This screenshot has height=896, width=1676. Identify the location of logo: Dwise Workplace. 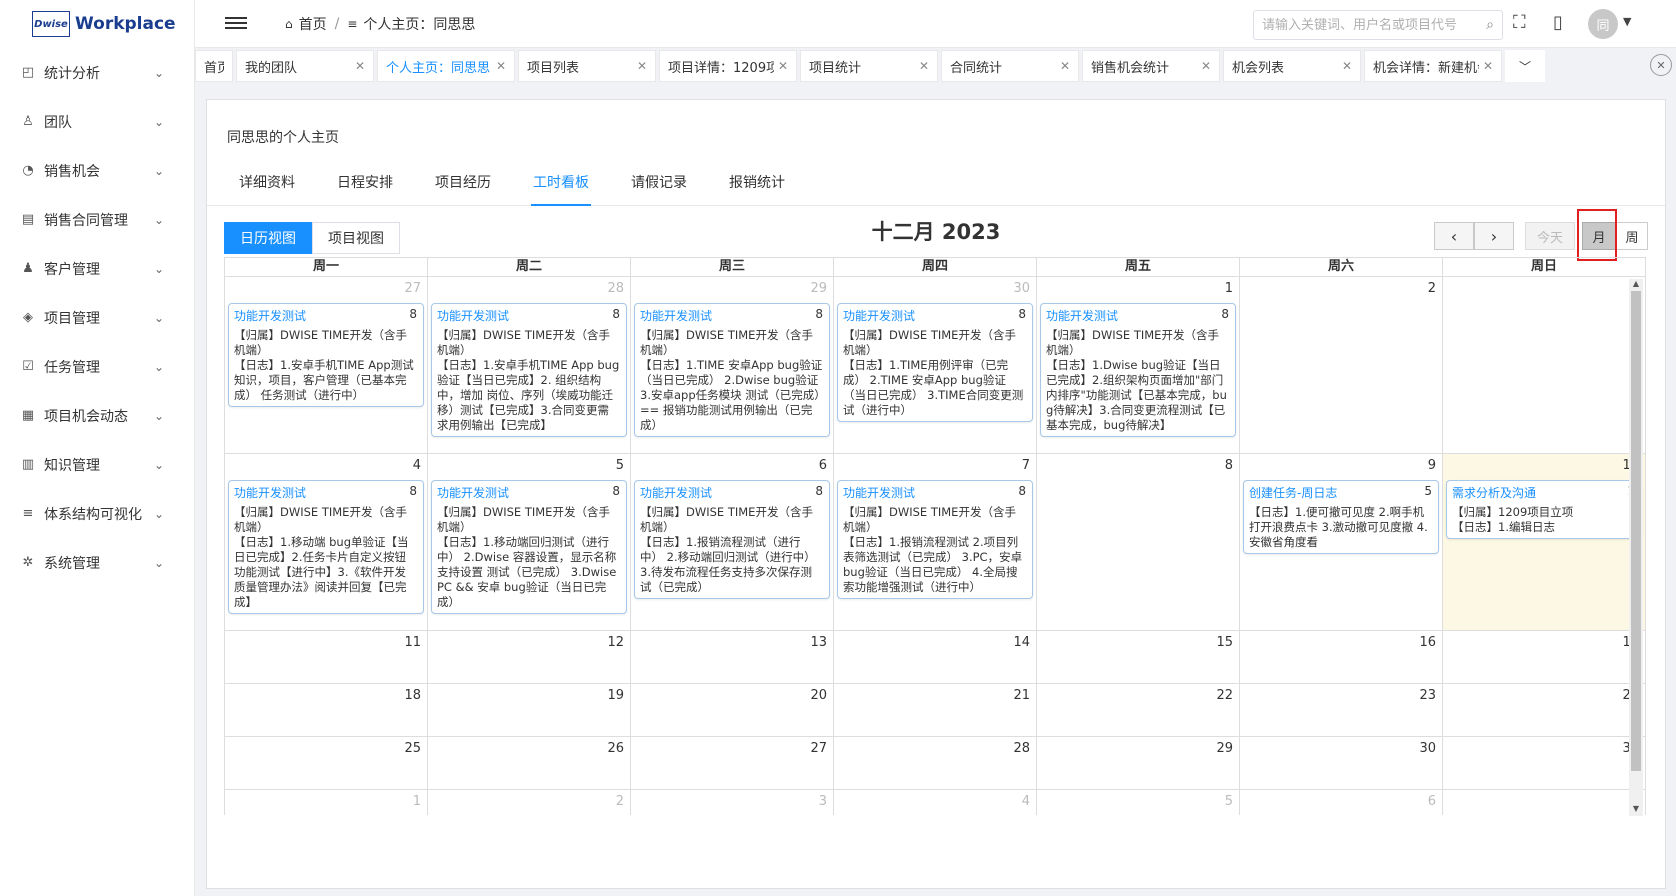
(97, 24).